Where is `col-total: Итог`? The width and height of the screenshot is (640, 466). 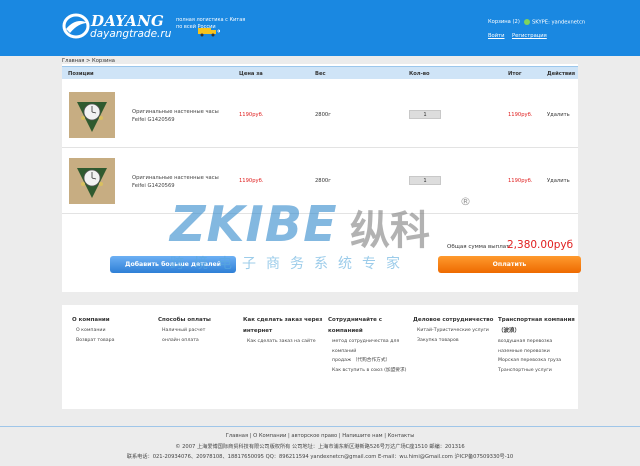 col-total: Итог is located at coordinates (515, 74).